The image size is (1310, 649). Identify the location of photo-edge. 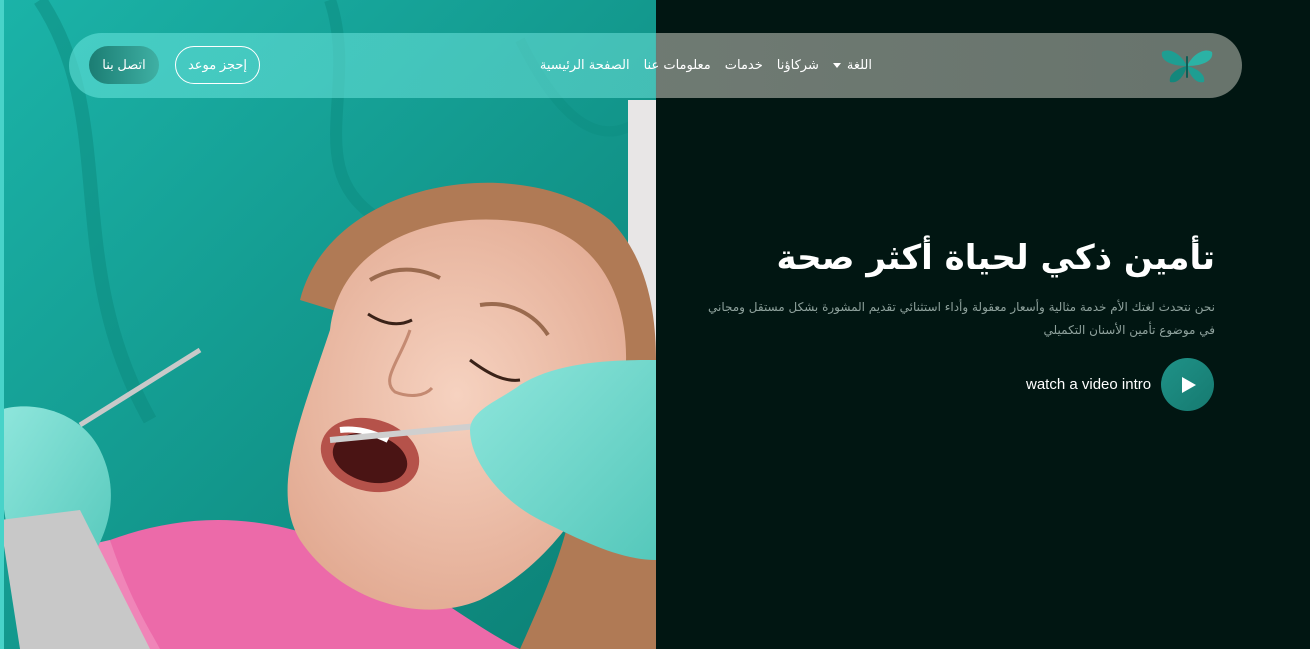
(2, 324).